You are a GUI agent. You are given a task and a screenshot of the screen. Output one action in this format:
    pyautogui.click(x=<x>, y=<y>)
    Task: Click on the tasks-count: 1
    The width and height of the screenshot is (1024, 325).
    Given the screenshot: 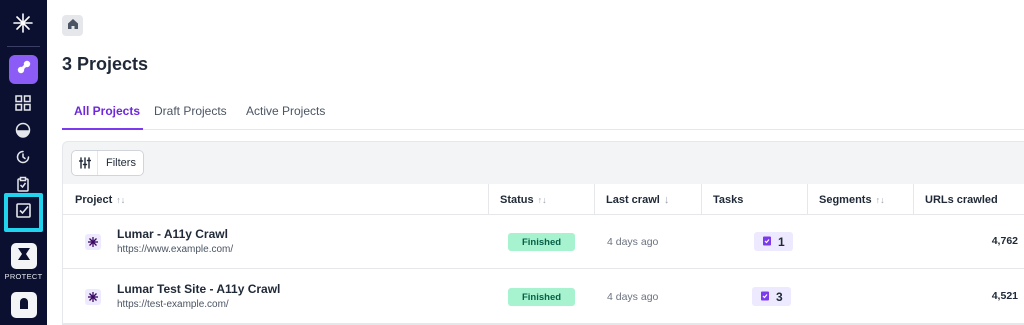 What is the action you would take?
    pyautogui.click(x=781, y=241)
    